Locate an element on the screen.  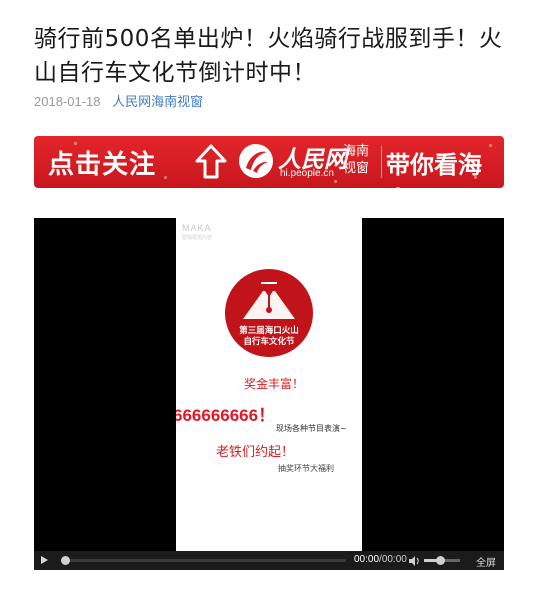
progress-handle is located at coordinates (65, 560).